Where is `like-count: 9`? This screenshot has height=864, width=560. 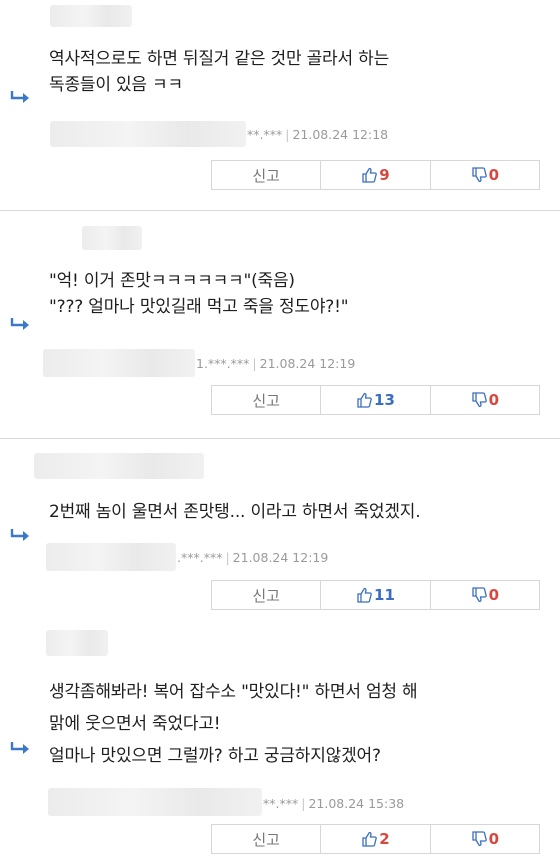
like-count: 9 is located at coordinates (384, 175).